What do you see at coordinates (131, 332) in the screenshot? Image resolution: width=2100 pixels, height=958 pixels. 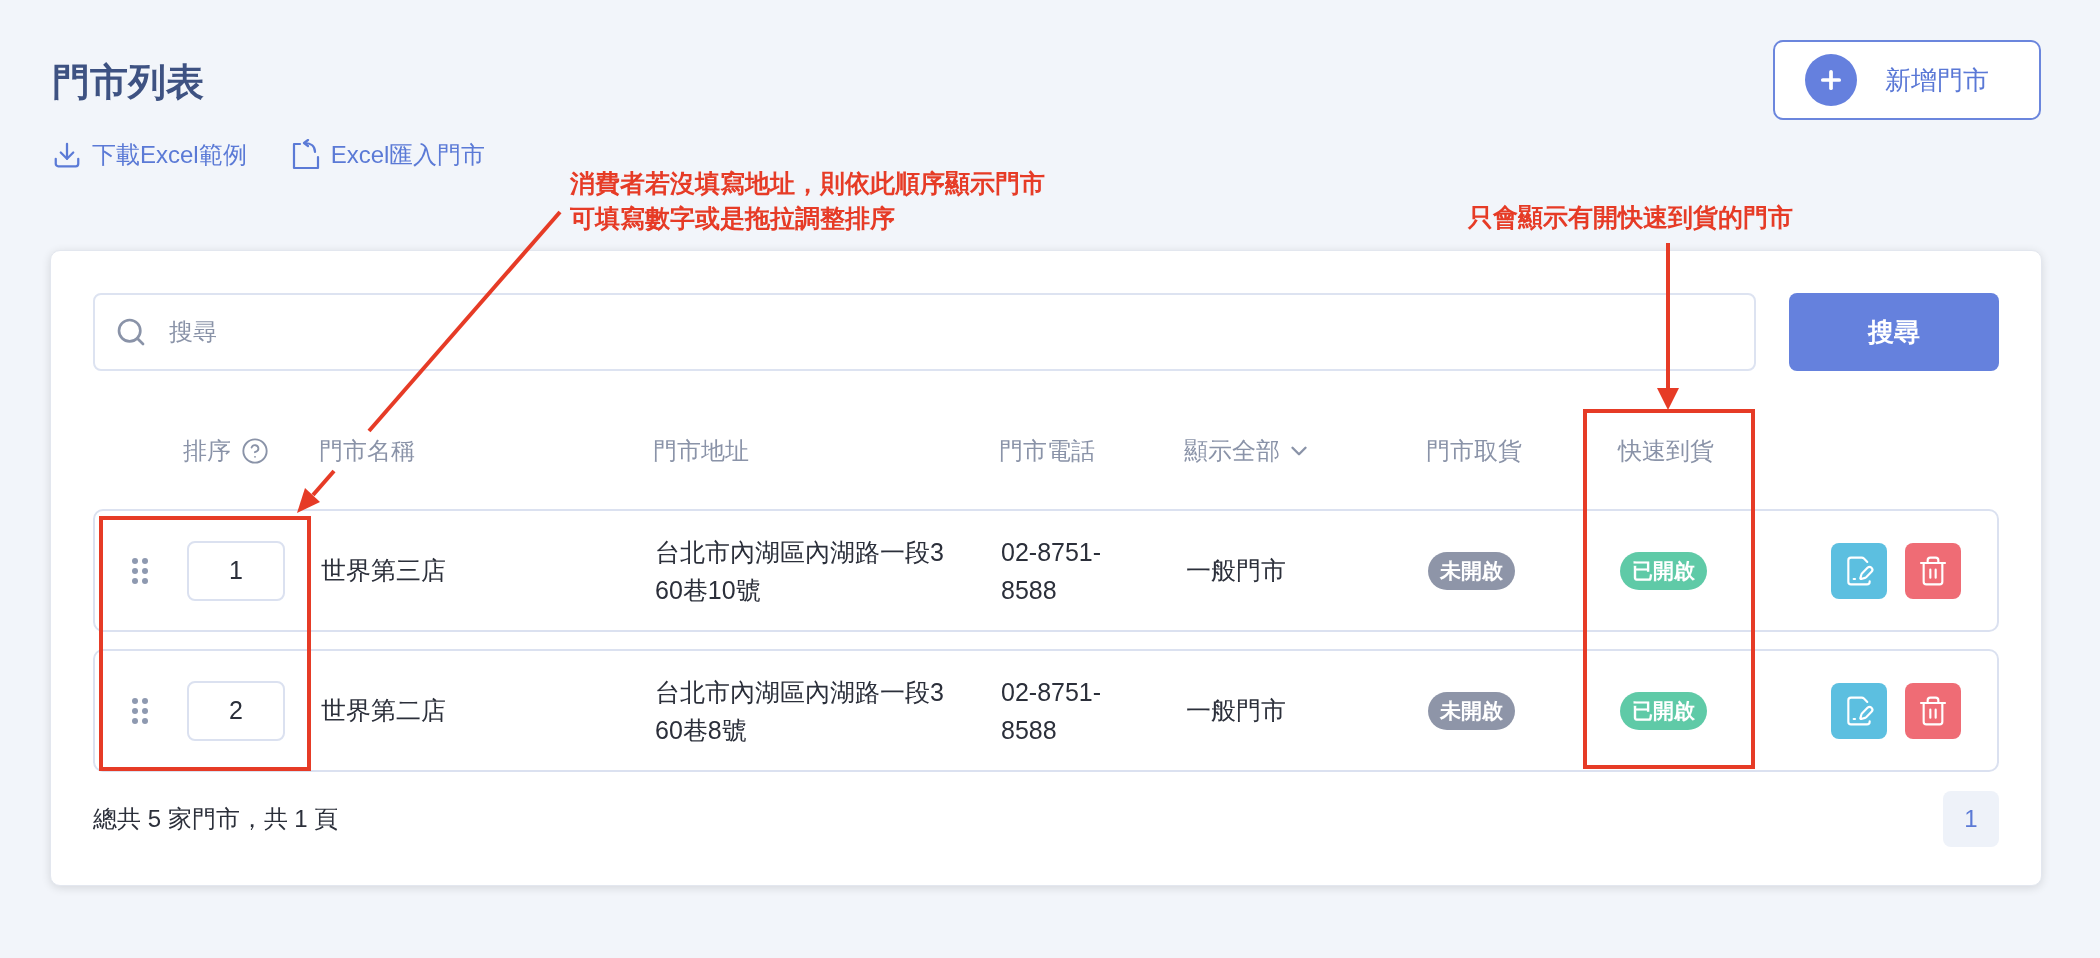 I see `search-icon` at bounding box center [131, 332].